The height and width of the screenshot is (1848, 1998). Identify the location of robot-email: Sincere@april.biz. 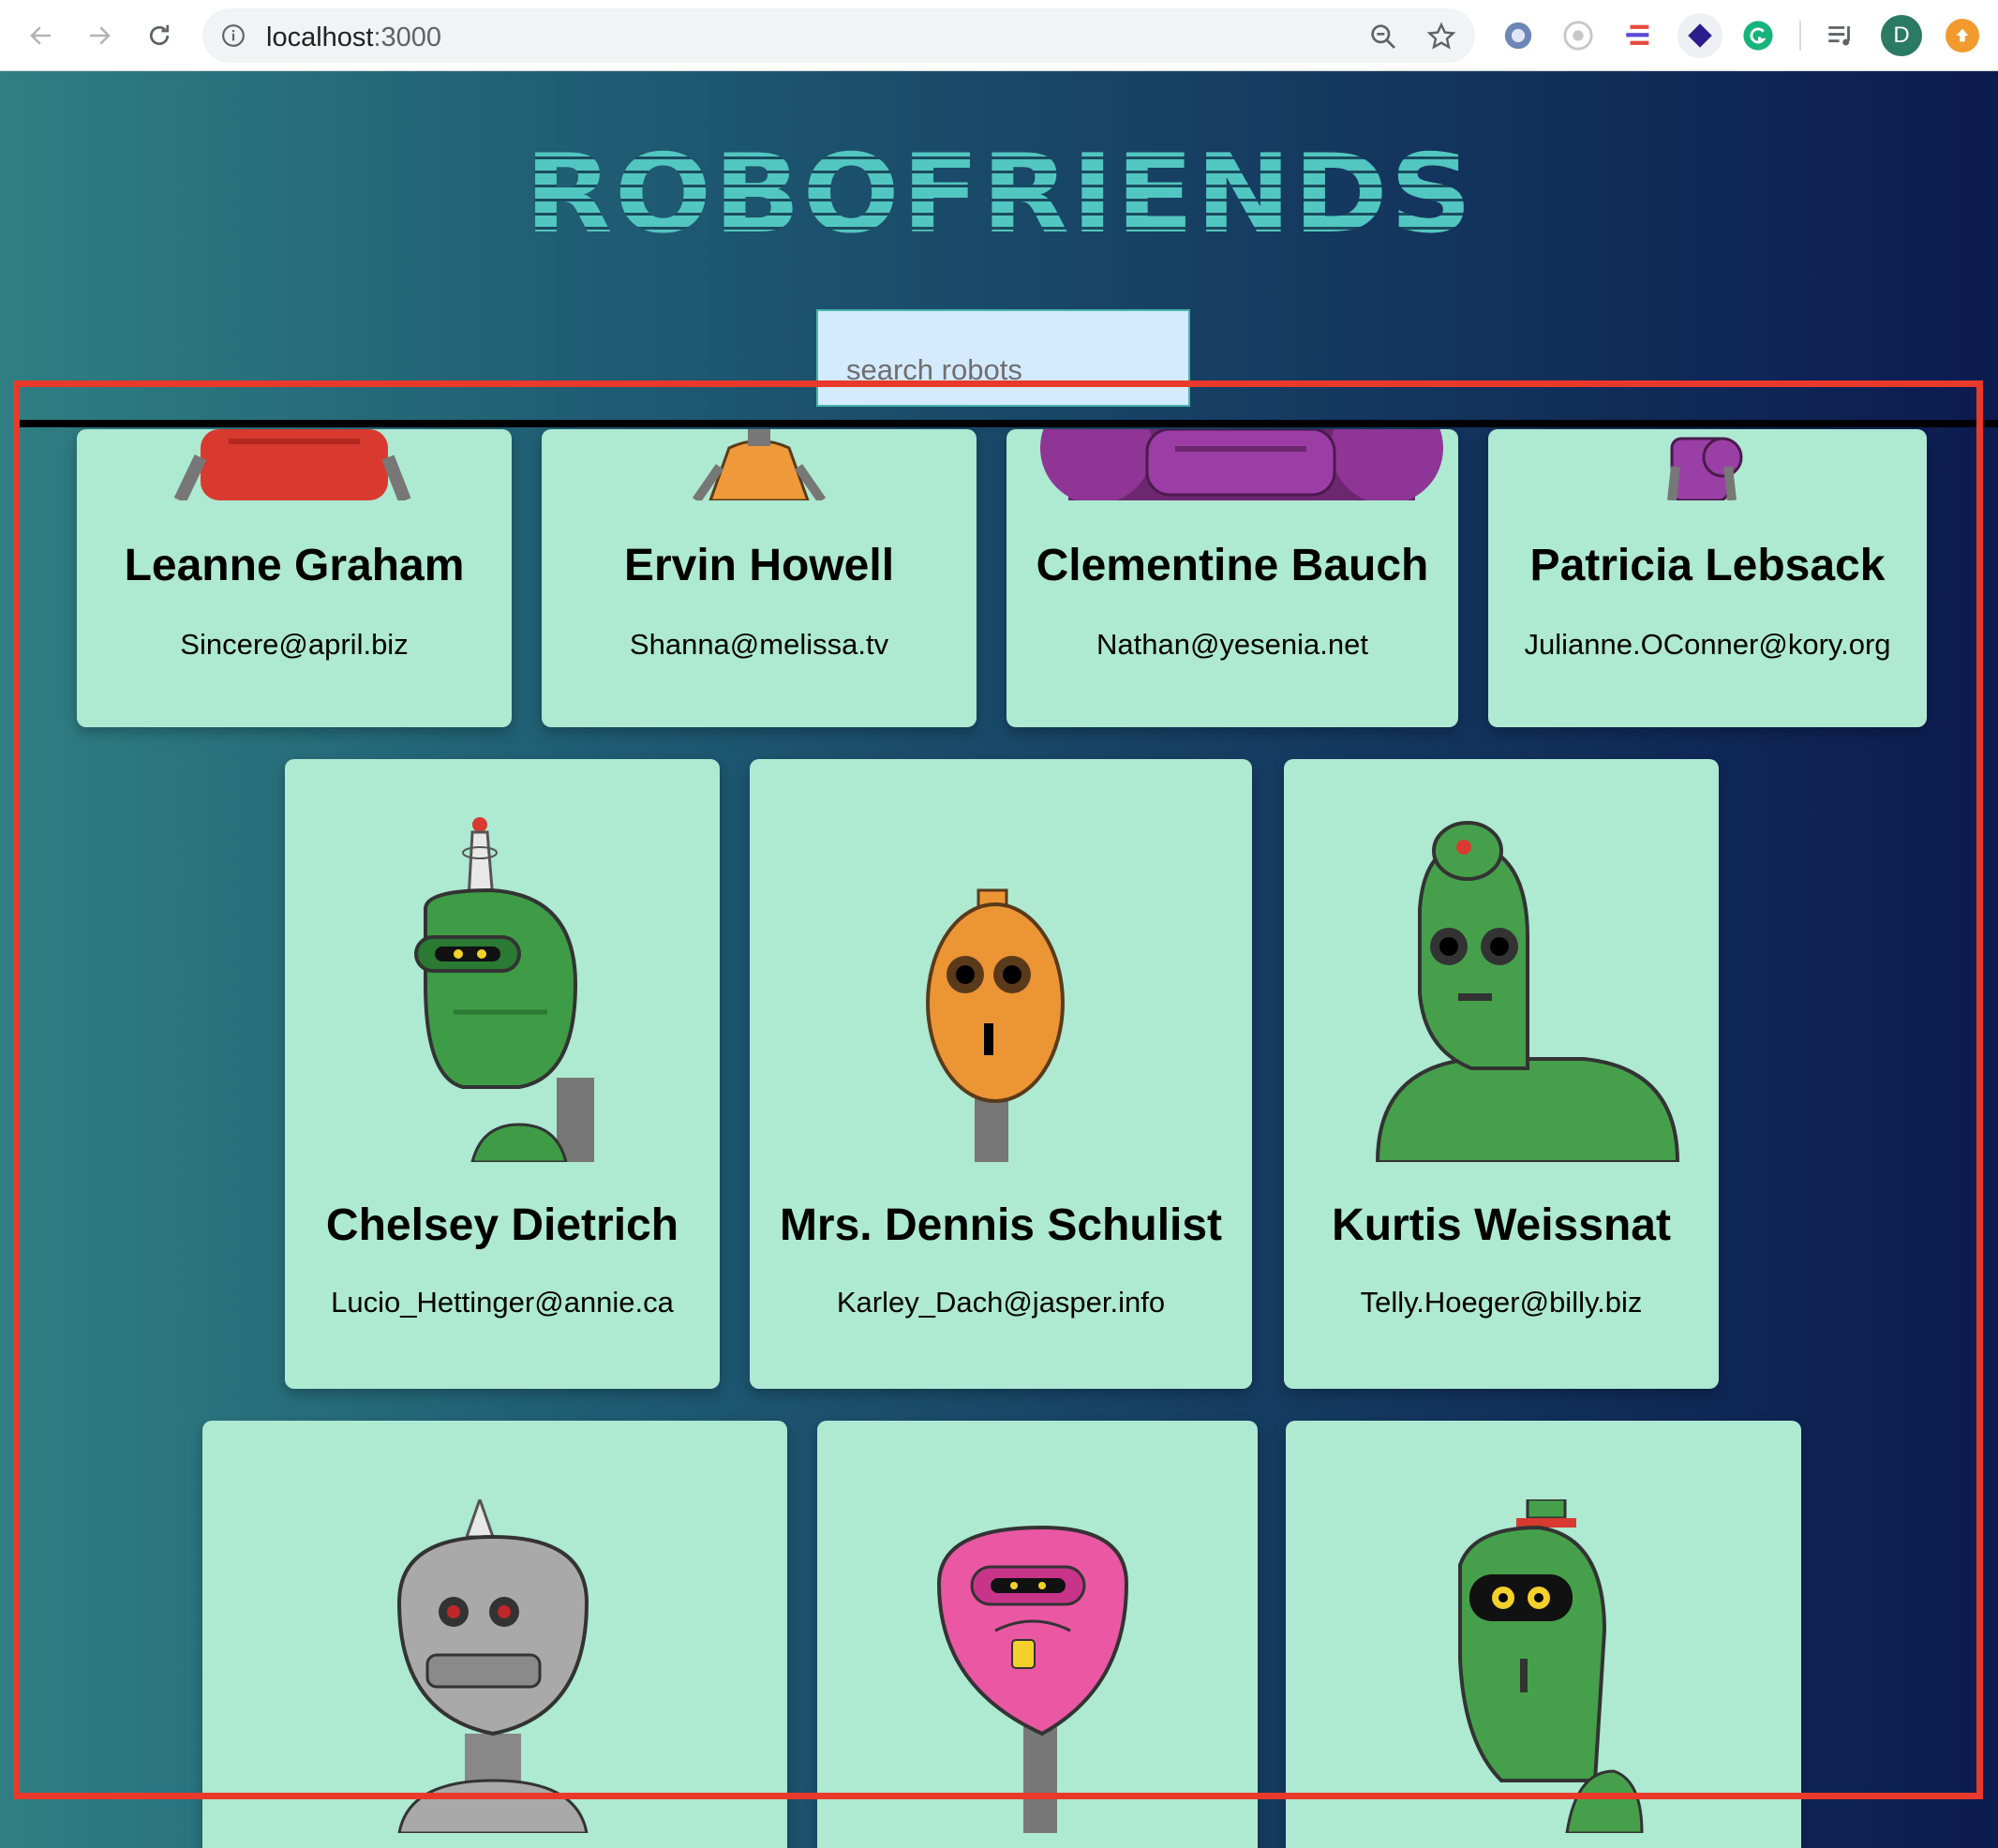
(294, 644).